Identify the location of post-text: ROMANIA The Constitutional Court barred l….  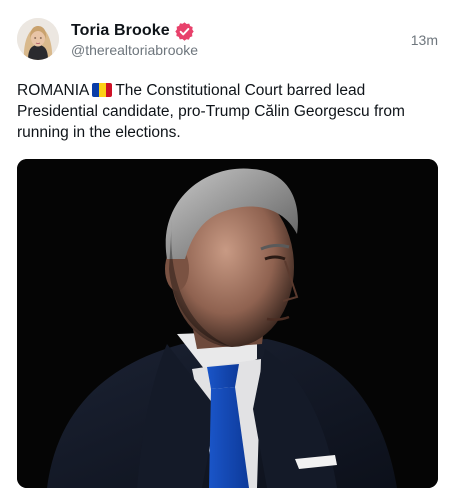
(229, 111).